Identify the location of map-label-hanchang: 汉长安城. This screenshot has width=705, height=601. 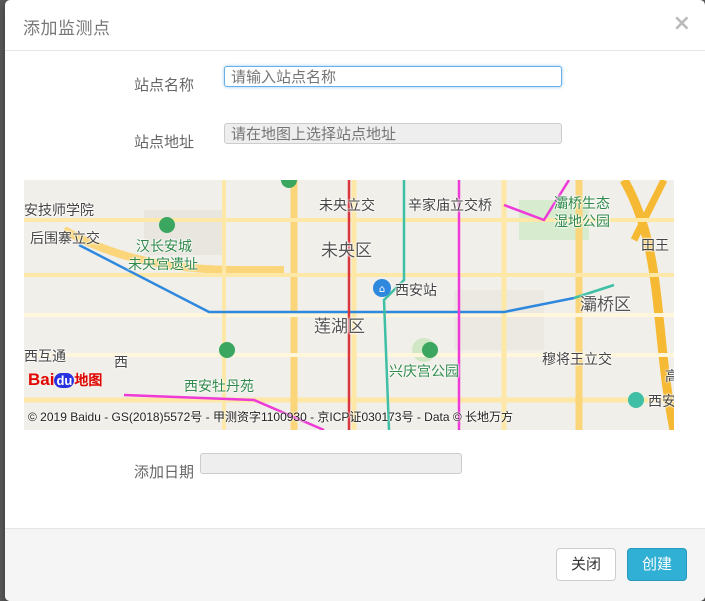
(164, 247).